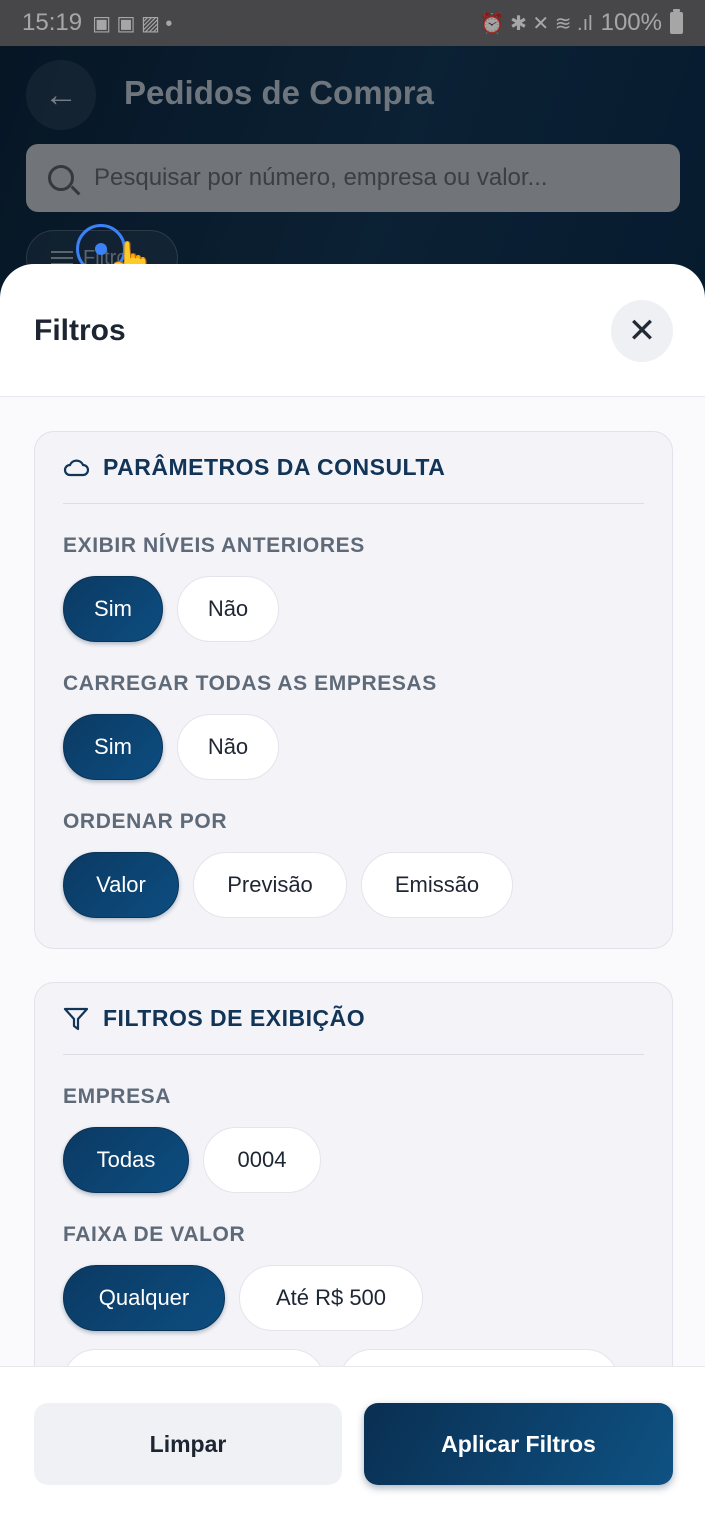 The height and width of the screenshot is (1515, 705). Describe the element at coordinates (144, 1298) in the screenshot. I see `chip-faixa-qualquer: Qualquer` at that location.